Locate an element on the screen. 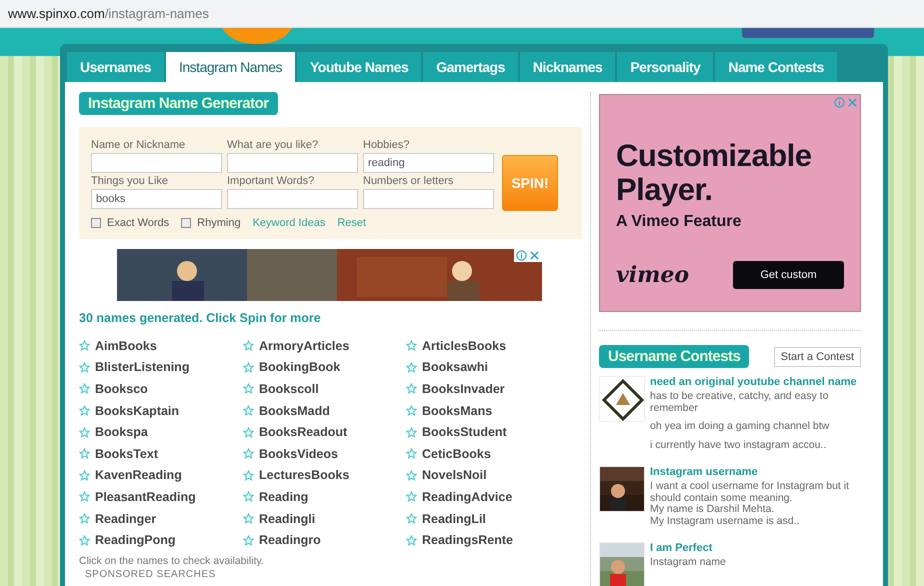 The image size is (924, 586). name-link: BooksVideos is located at coordinates (298, 453).